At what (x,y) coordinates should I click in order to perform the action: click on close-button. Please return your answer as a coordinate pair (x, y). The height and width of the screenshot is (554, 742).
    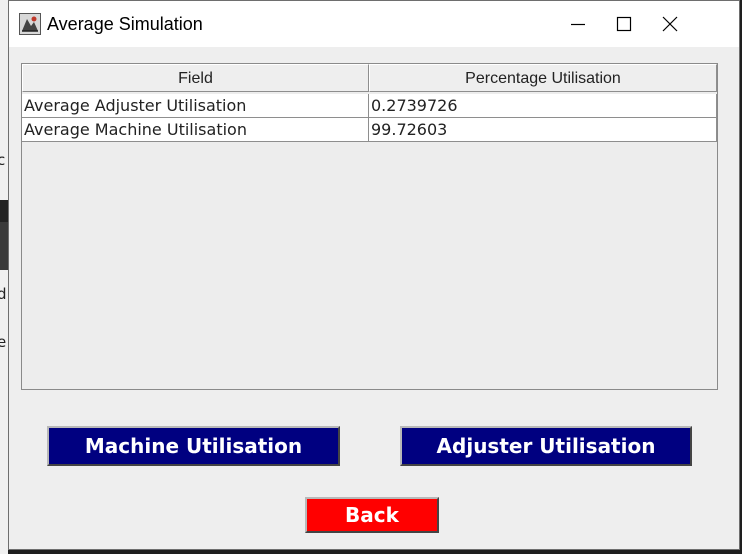
    Looking at the image, I should click on (670, 24).